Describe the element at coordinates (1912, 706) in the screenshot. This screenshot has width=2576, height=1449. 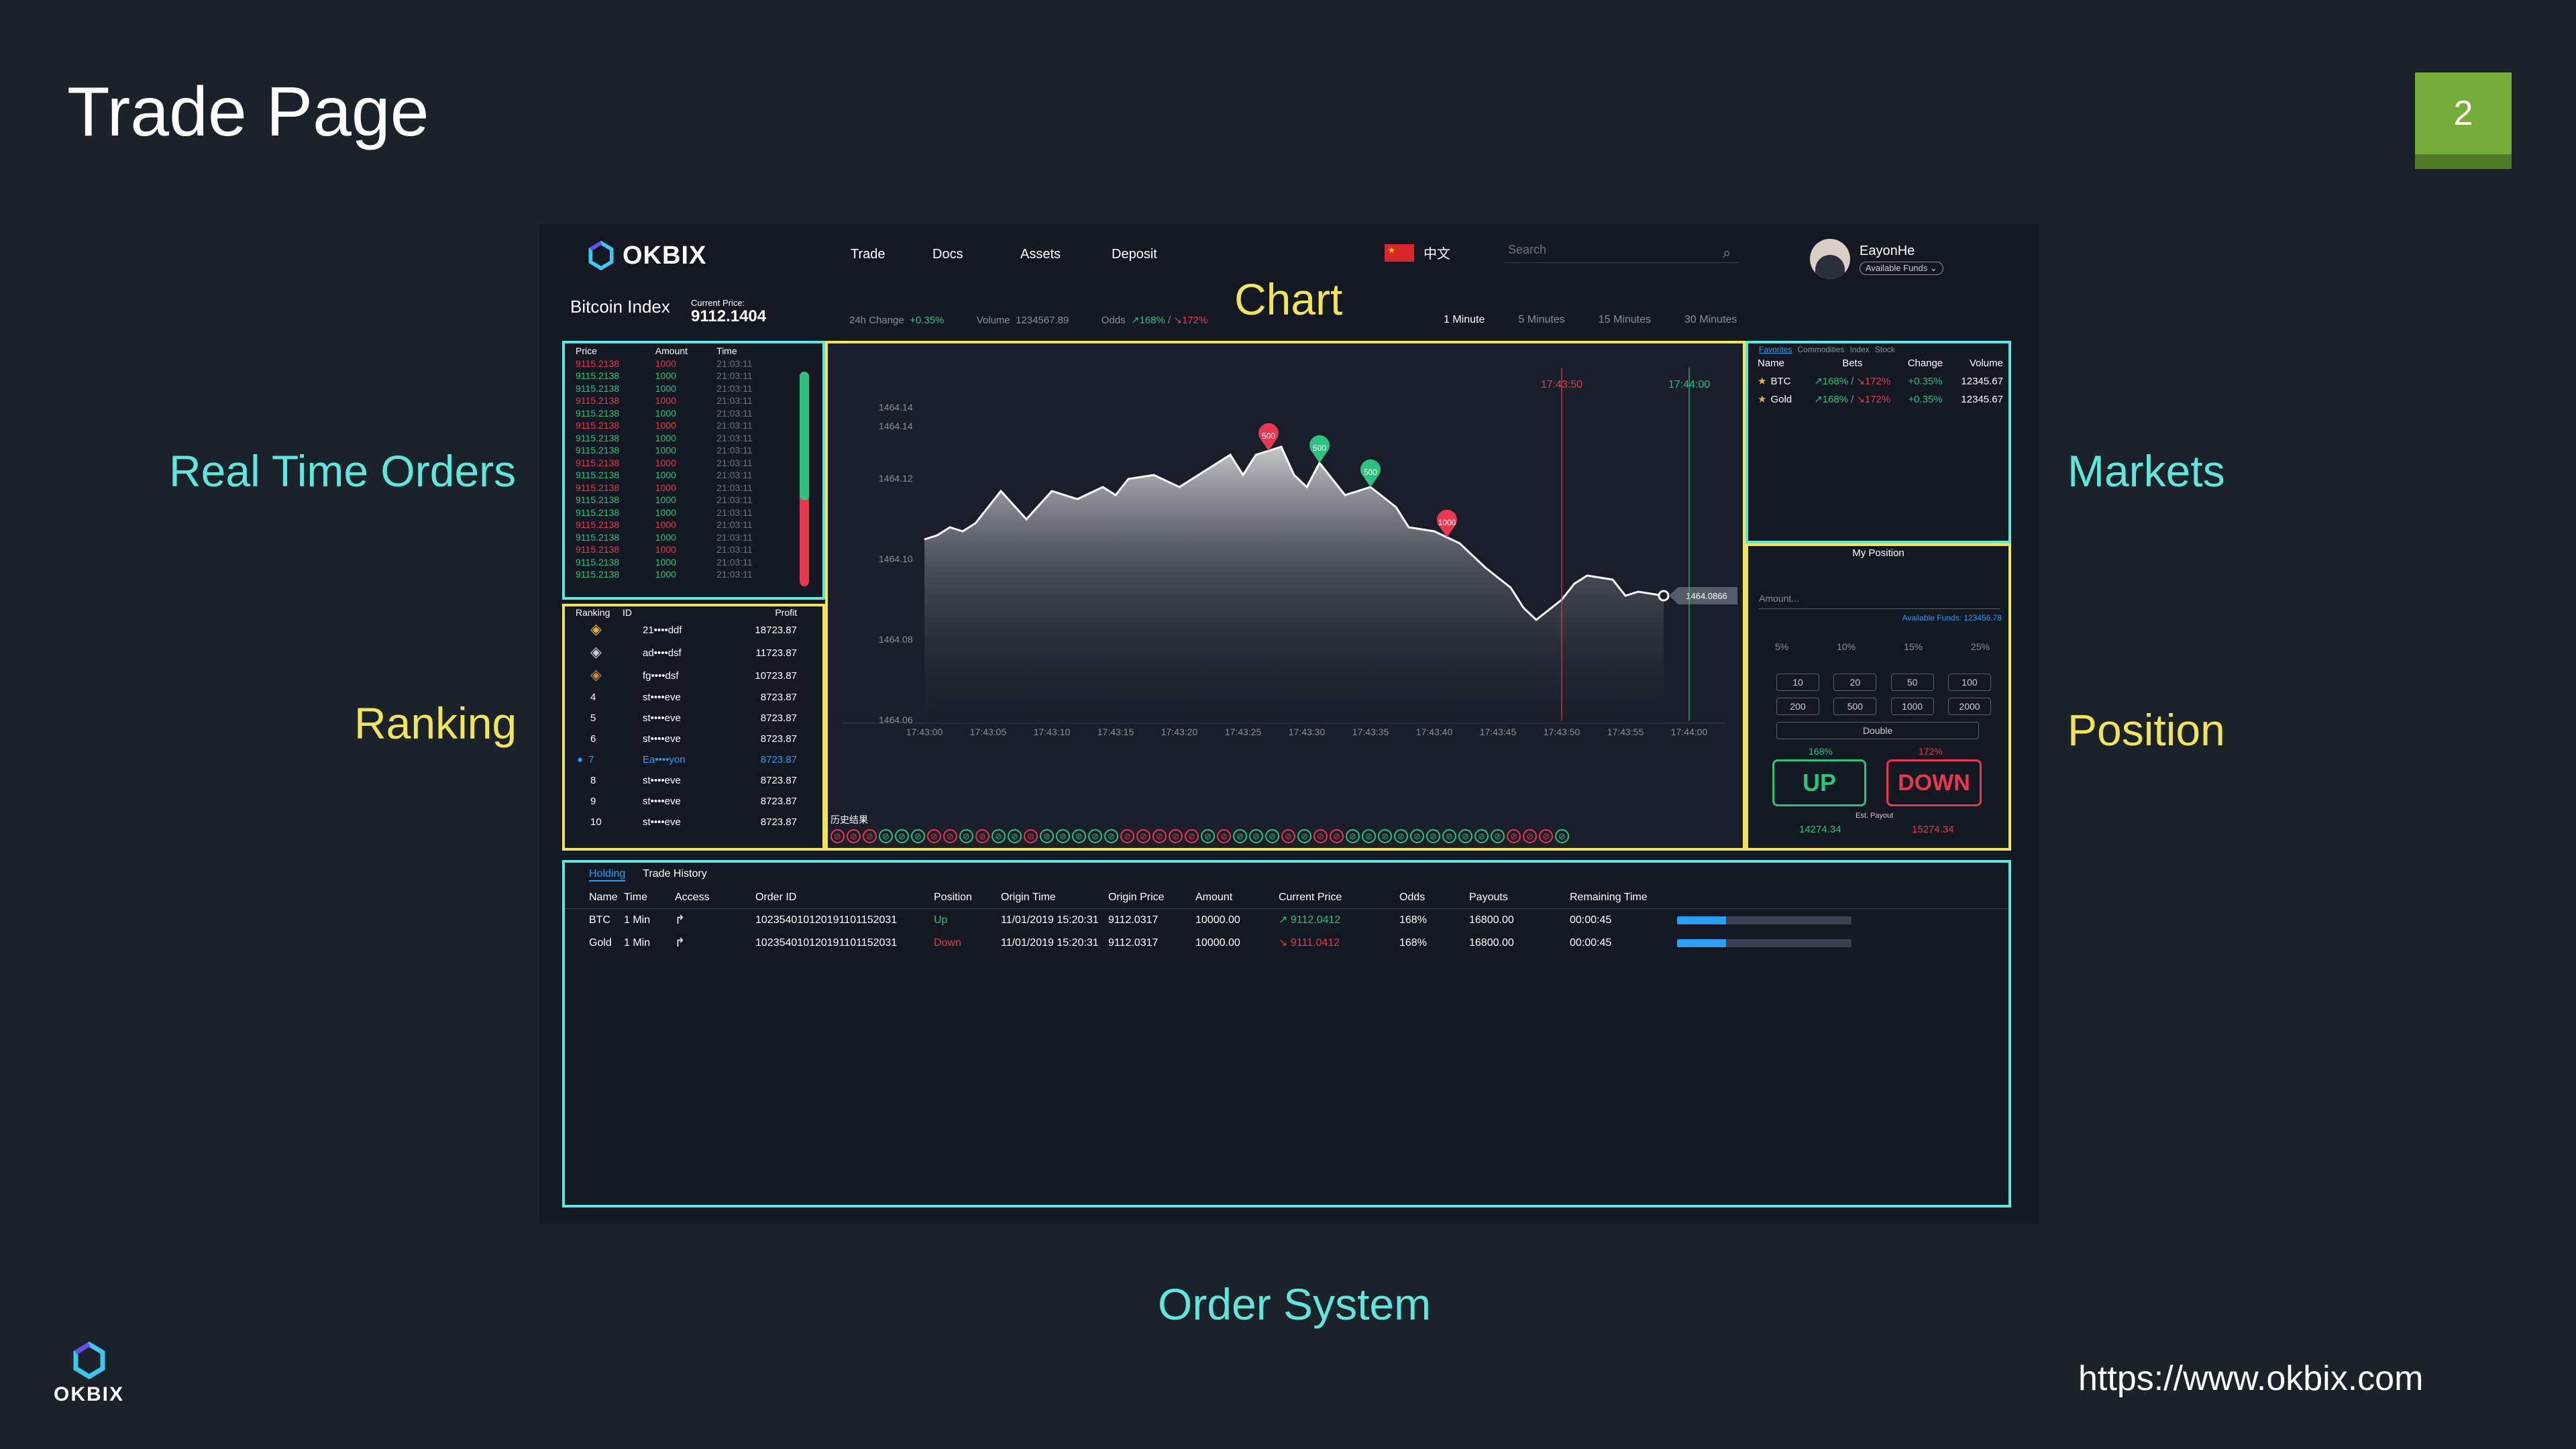
I see `amount-button-1000: 1000` at that location.